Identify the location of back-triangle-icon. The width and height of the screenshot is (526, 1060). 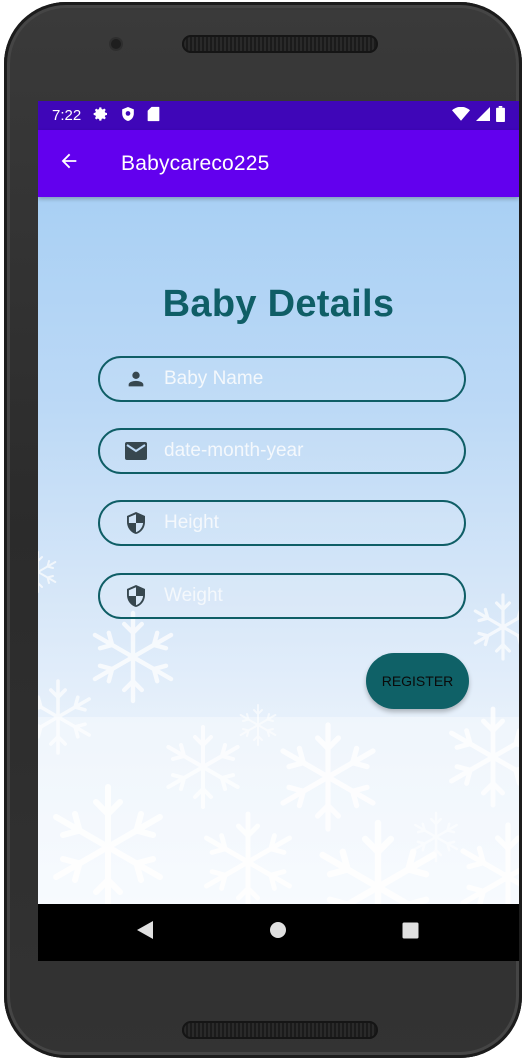
(145, 932).